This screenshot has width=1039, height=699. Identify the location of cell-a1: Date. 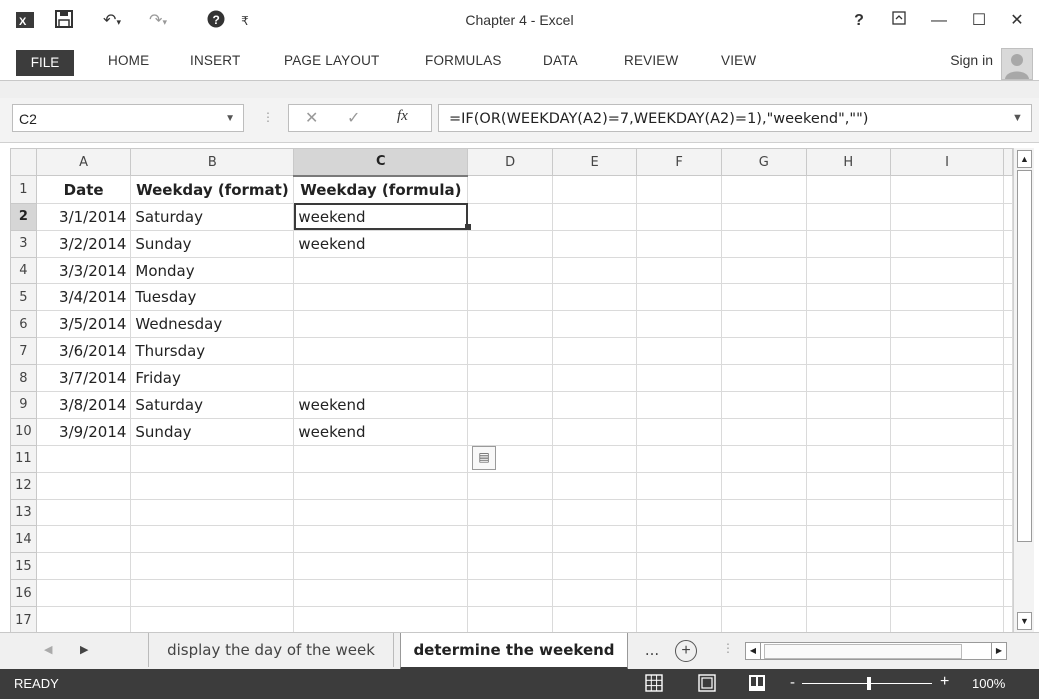
(83, 189).